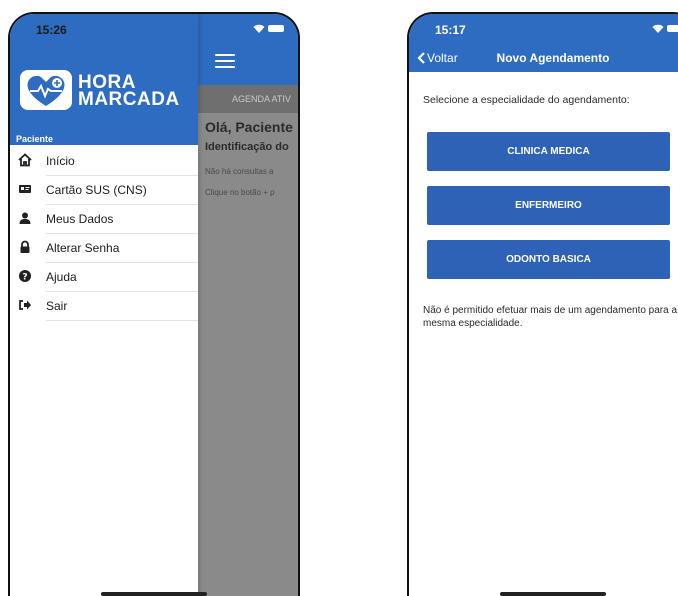 The width and height of the screenshot is (678, 596). I want to click on drawer-header: 15:26 HORA MARCADA Paciente, so click(104, 79).